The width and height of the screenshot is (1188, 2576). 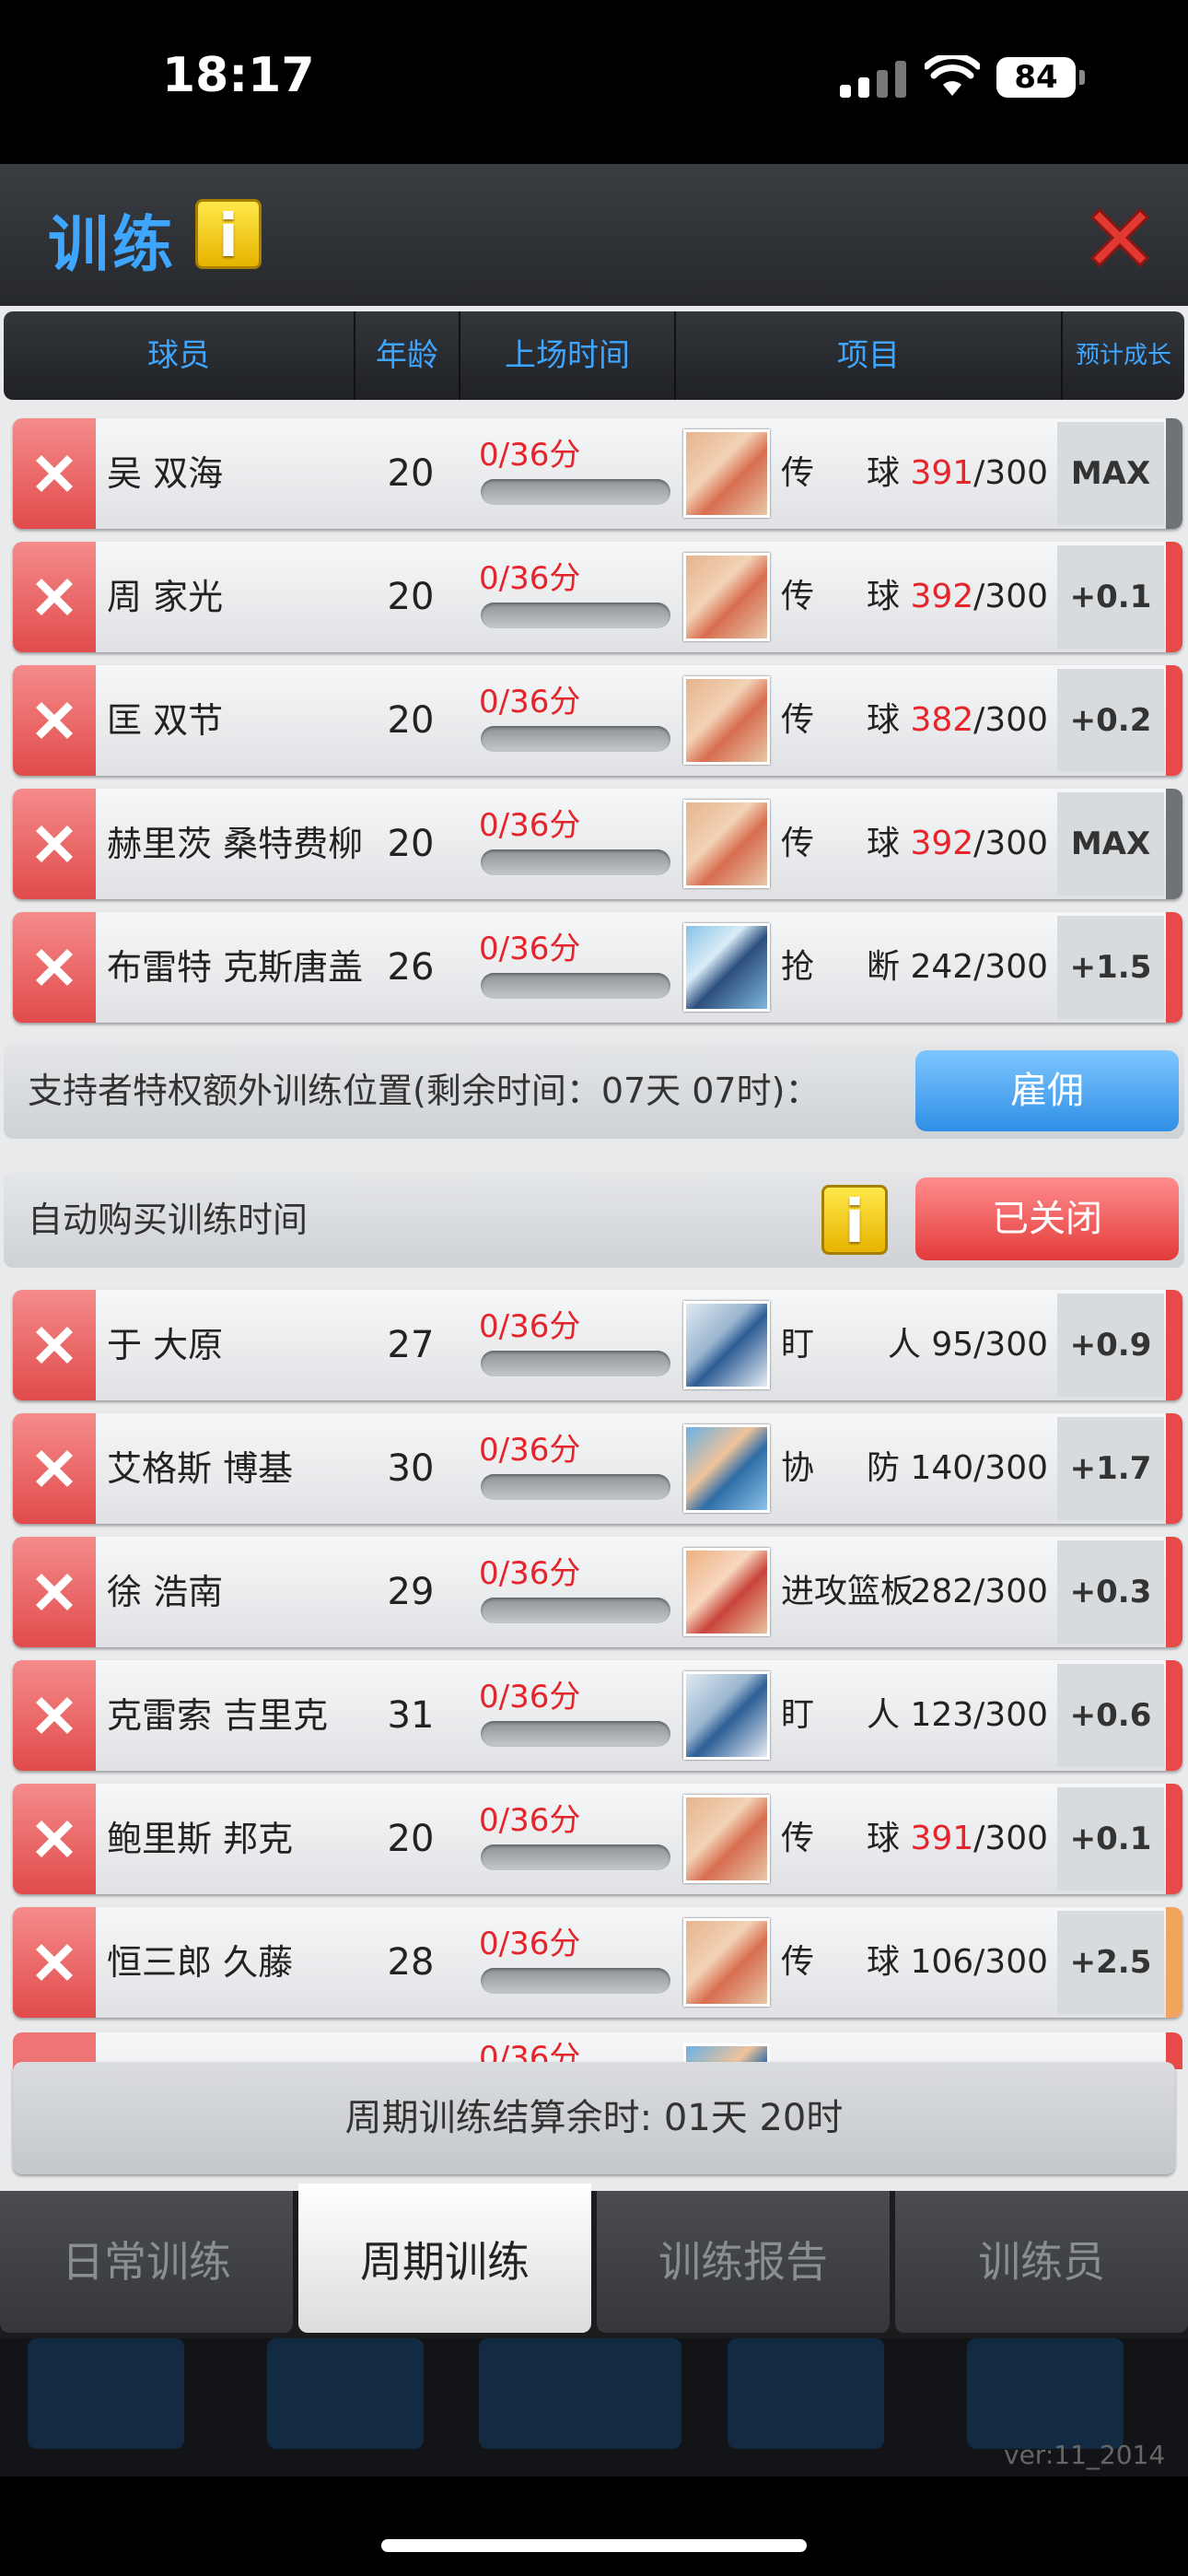 What do you see at coordinates (444, 2258) in the screenshot?
I see `tab-period-training: 周期训练` at bounding box center [444, 2258].